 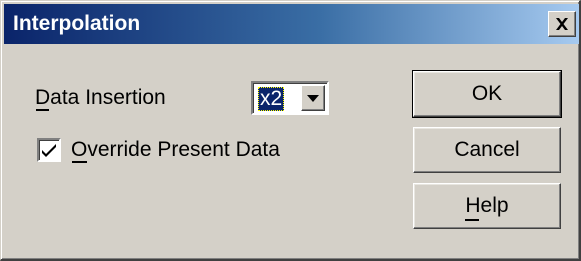 What do you see at coordinates (79, 162) in the screenshot?
I see `mnemonic-underline-o` at bounding box center [79, 162].